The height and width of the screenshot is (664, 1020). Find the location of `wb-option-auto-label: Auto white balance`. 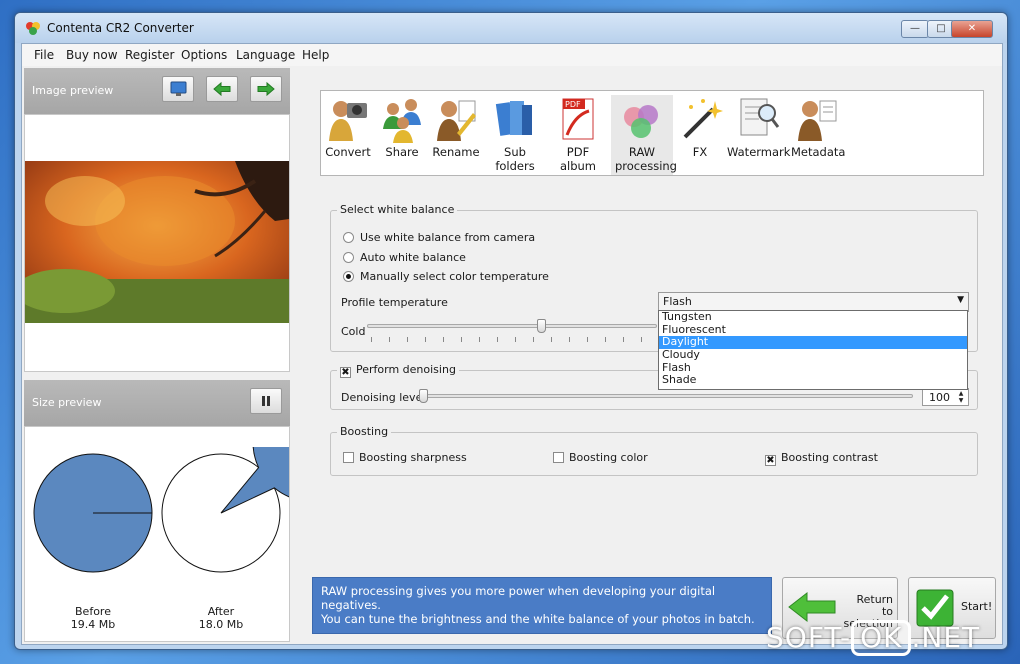

wb-option-auto-label: Auto white balance is located at coordinates (413, 257).